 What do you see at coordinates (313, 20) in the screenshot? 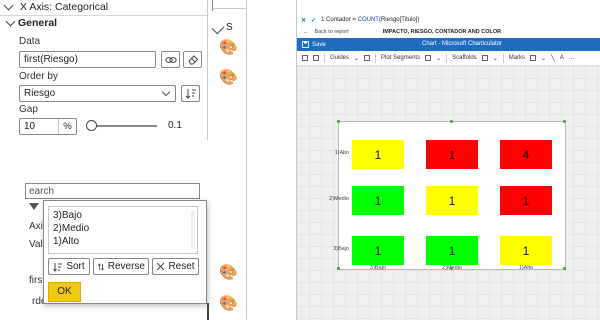
I see `check-icon: ✓` at bounding box center [313, 20].